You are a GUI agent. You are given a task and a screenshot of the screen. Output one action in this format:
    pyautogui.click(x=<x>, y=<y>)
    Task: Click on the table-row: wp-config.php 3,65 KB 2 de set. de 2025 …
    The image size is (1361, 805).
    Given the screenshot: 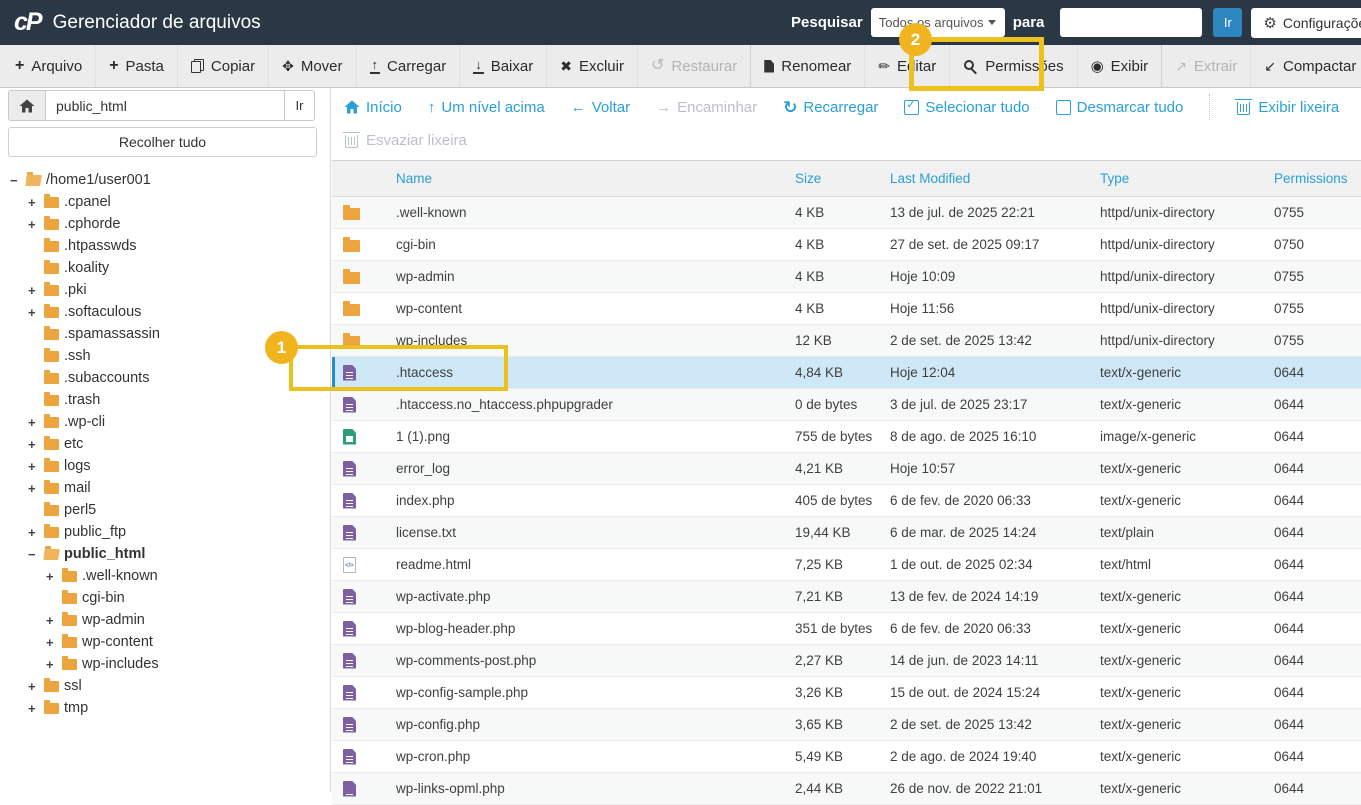 What is the action you would take?
    pyautogui.click(x=846, y=725)
    